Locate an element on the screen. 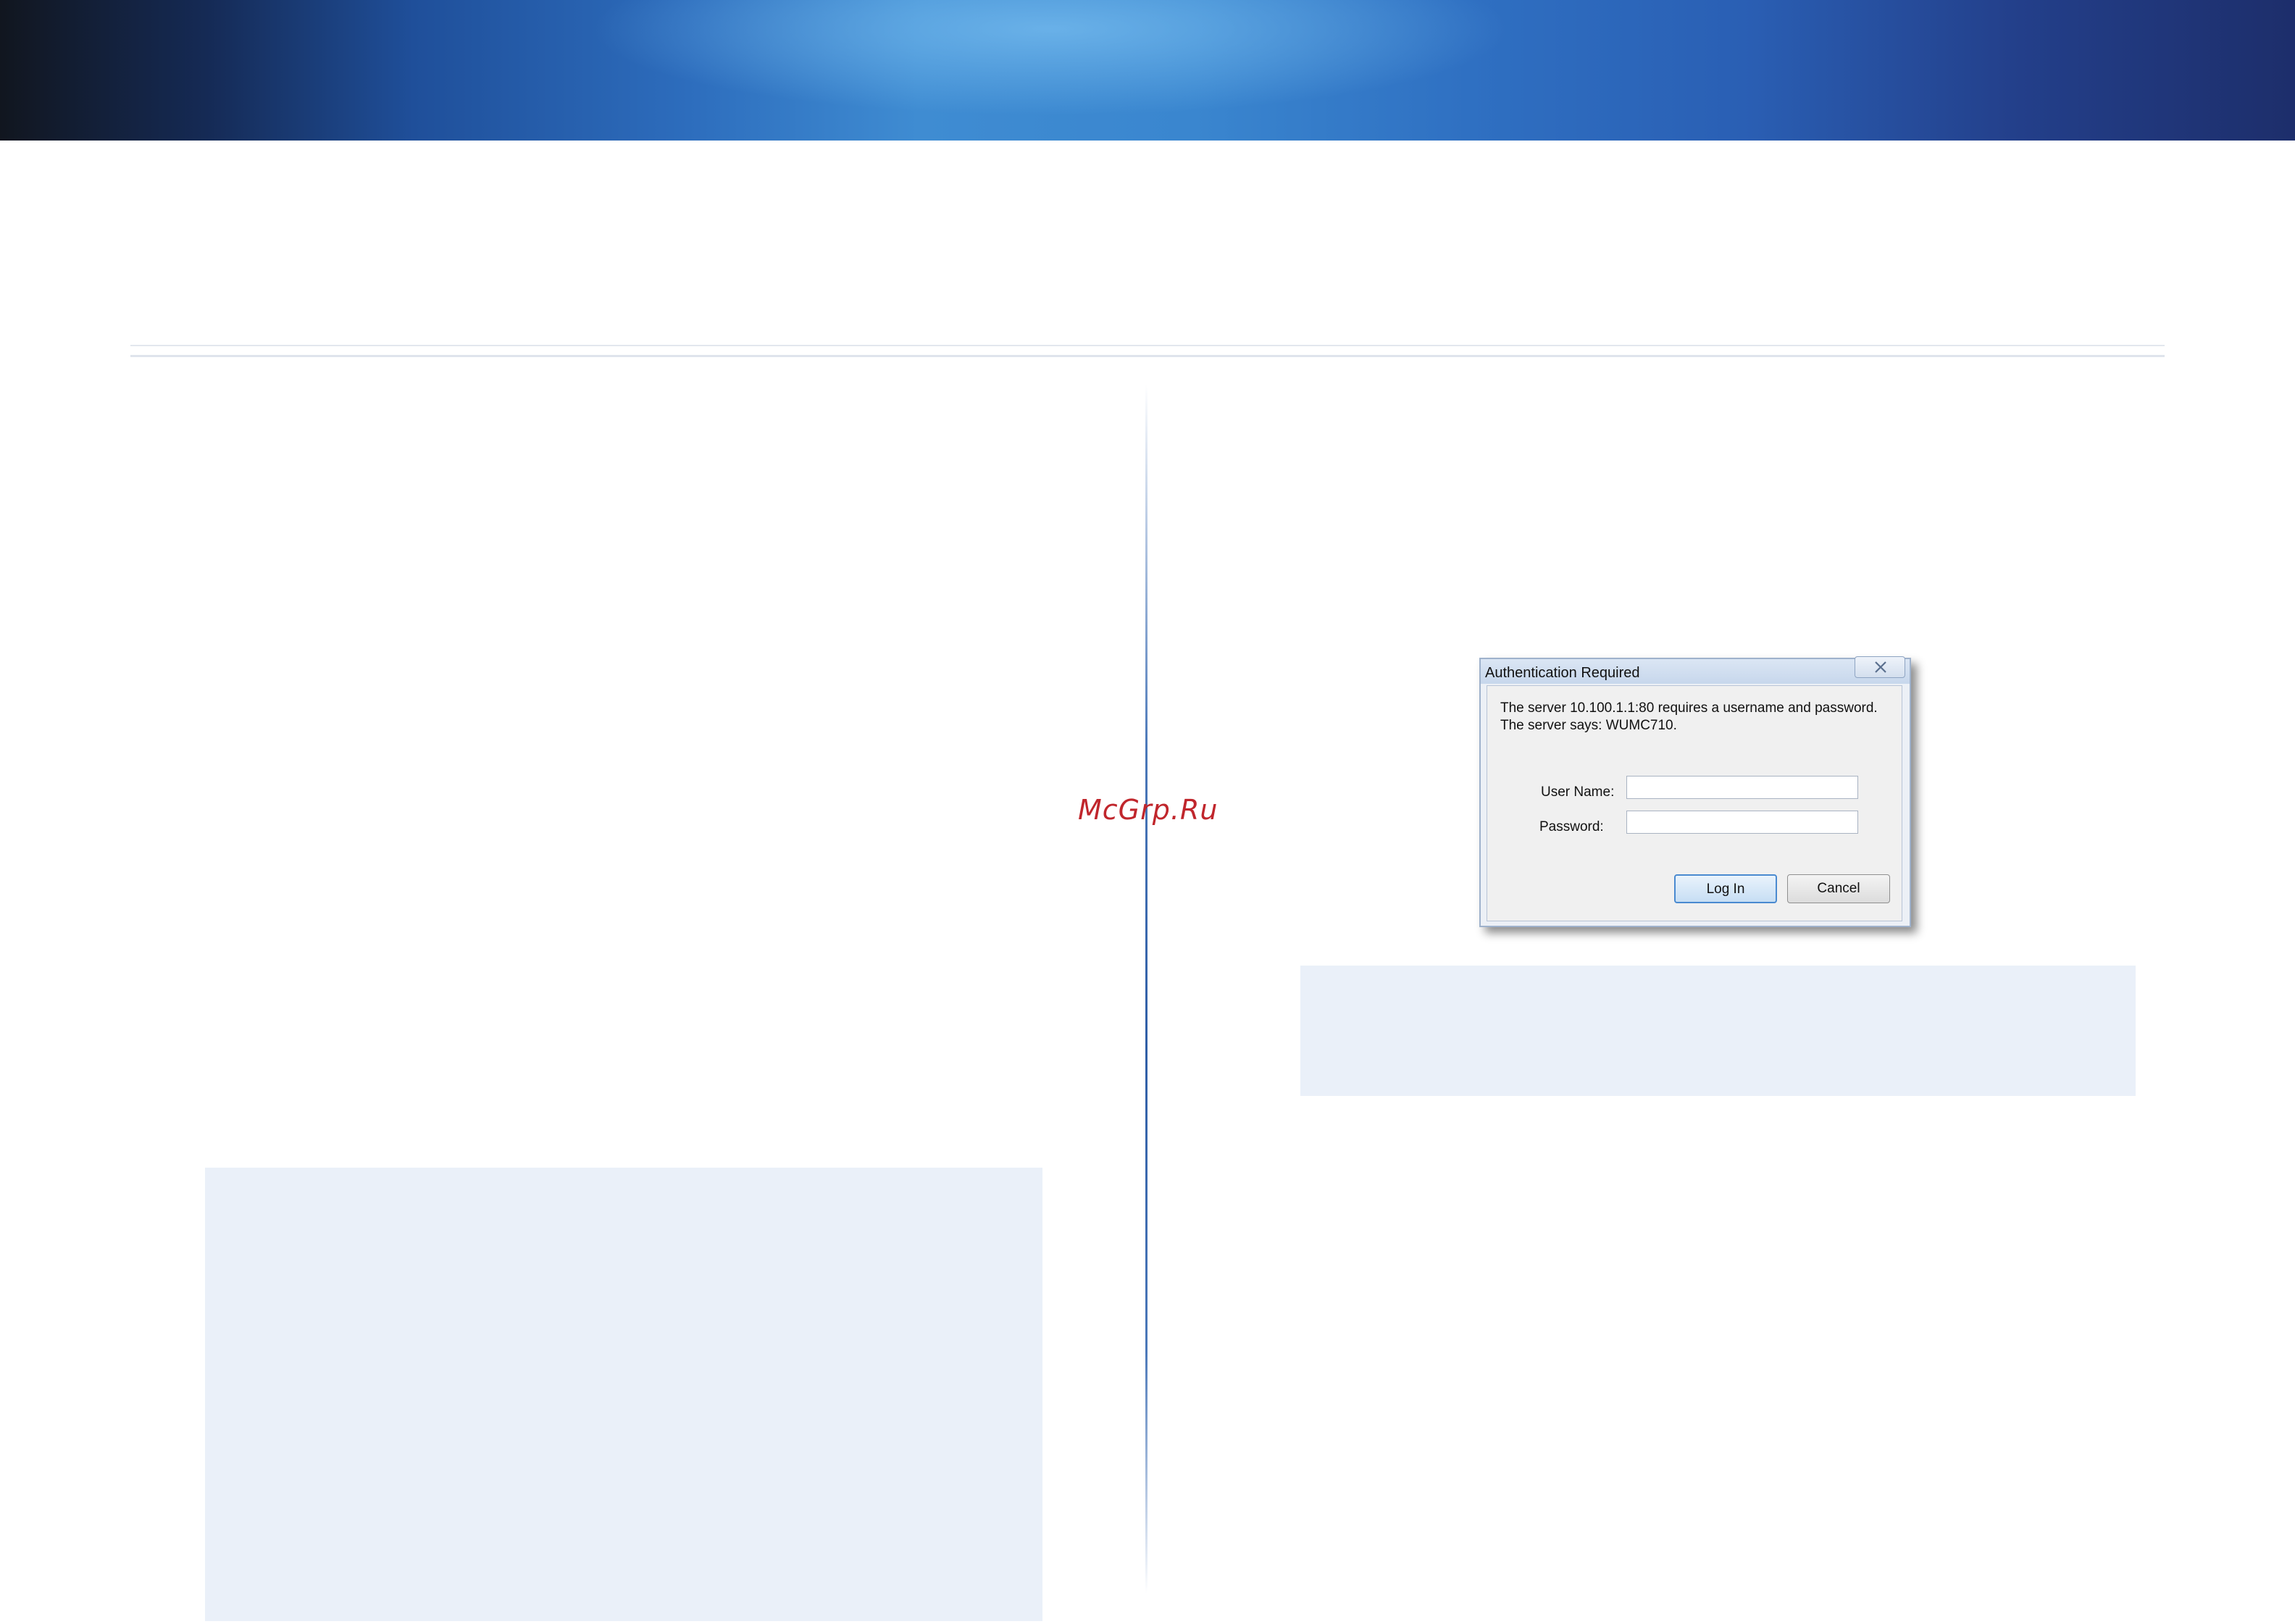 This screenshot has width=2295, height=1624. header-rule is located at coordinates (1147, 345).